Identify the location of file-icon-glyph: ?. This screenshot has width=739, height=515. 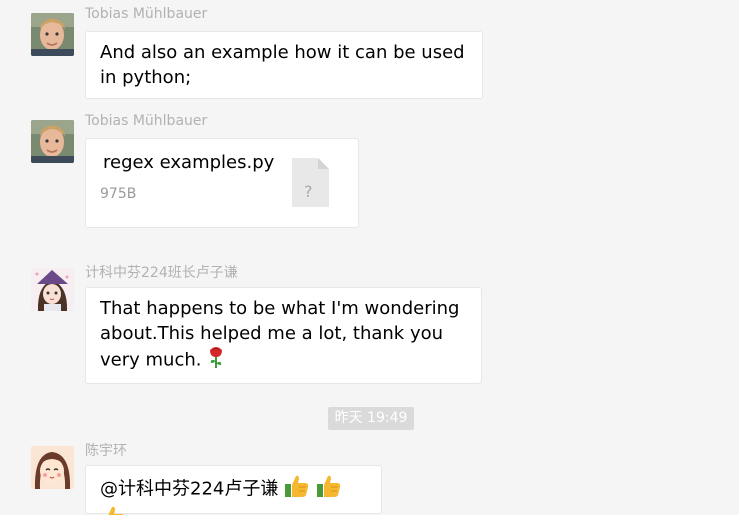
(308, 191).